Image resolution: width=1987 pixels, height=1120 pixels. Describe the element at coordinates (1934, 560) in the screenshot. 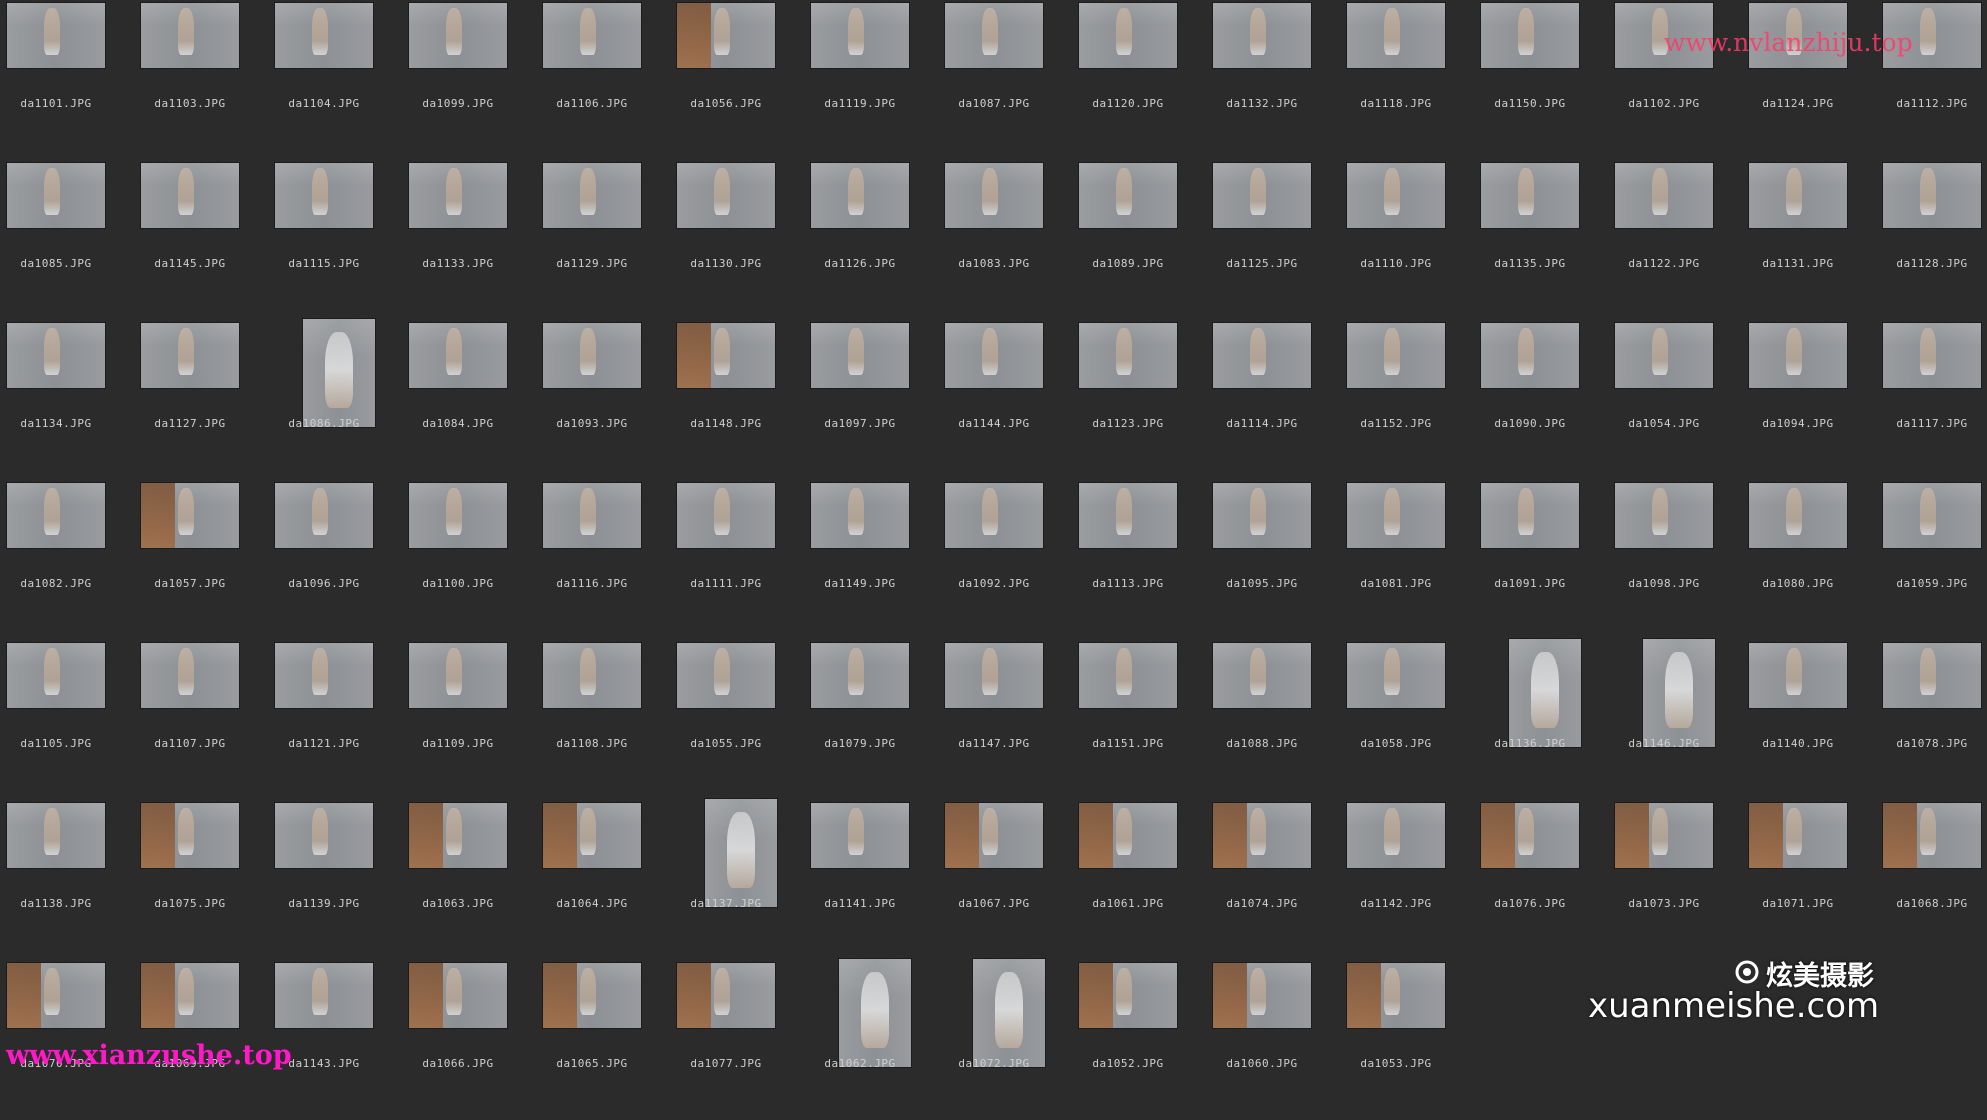

I see `file-item: da1059.JPG` at that location.